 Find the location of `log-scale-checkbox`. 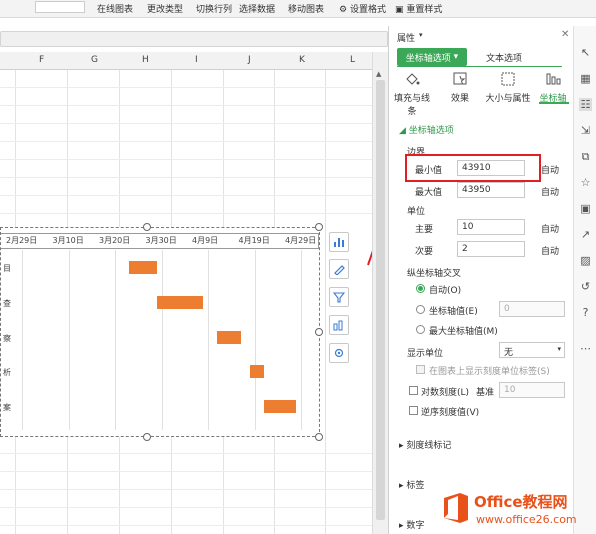

log-scale-checkbox is located at coordinates (413, 390).